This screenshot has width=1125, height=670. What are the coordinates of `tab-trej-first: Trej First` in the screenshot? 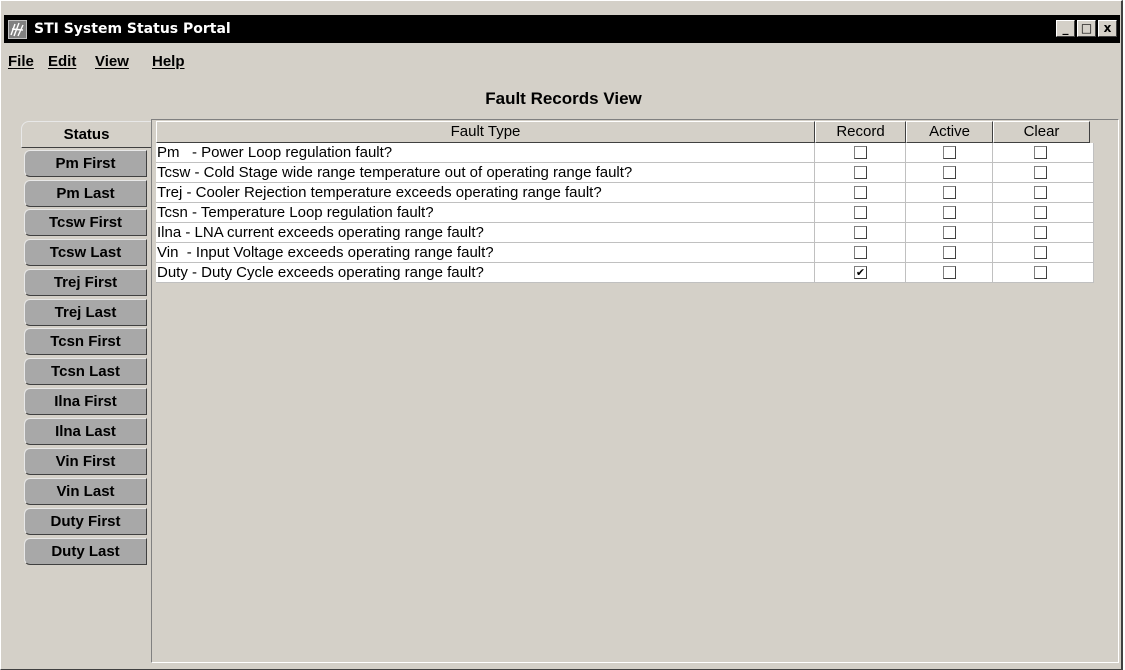 It's located at (85, 282).